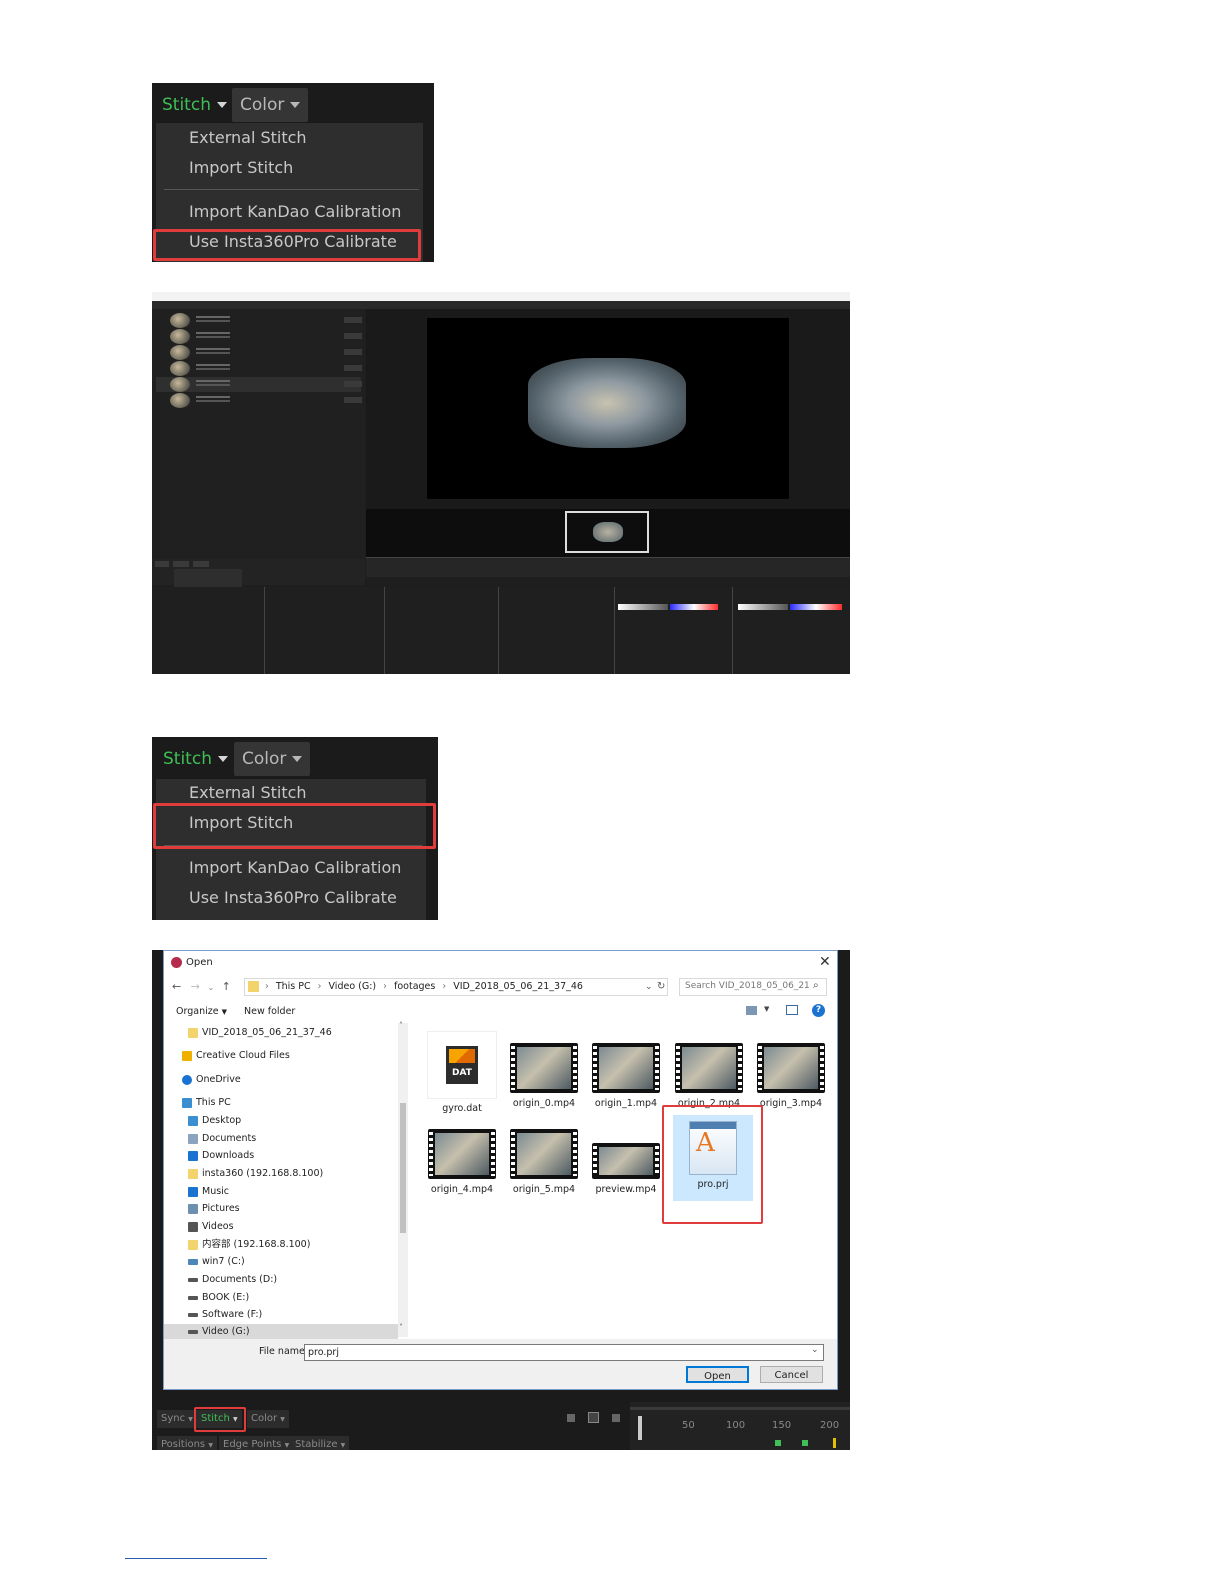 The width and height of the screenshot is (1224, 1584). Describe the element at coordinates (626, 1076) in the screenshot. I see `file-tile-origin-1: origin_1.mp4` at that location.